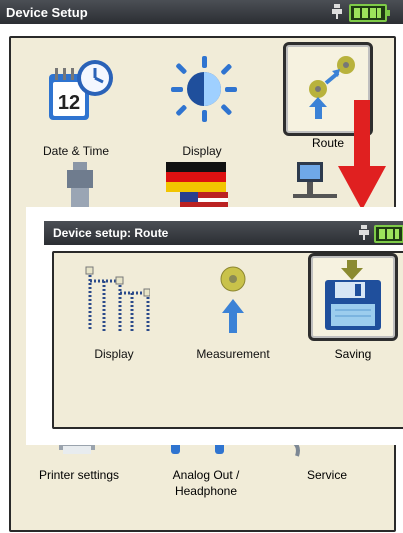  I want to click on inset-tile-saving-label: Saving, so click(353, 354).